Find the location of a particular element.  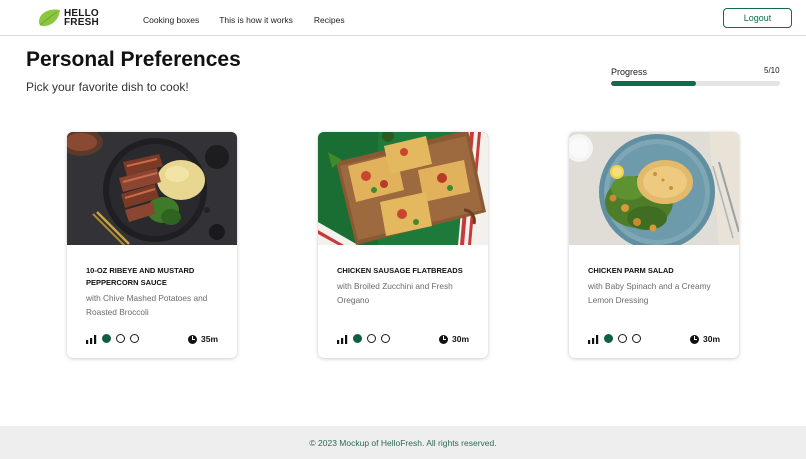

logo-wordmark: HELLO FRESH is located at coordinates (81, 18).